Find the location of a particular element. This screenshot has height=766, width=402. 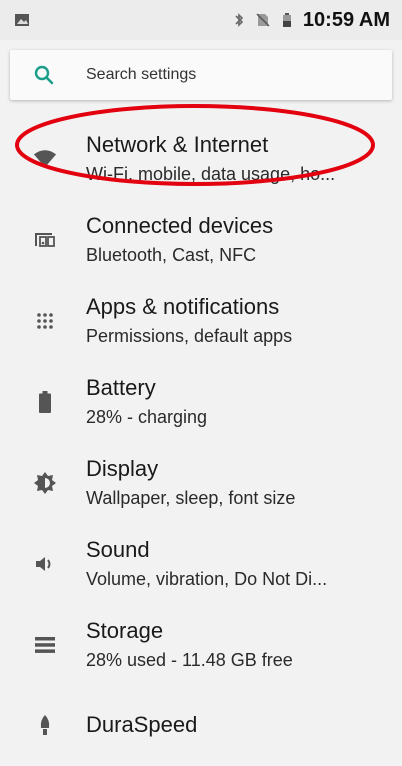

item-text: Display Wallpaper, sleep, font size is located at coordinates (244, 483).